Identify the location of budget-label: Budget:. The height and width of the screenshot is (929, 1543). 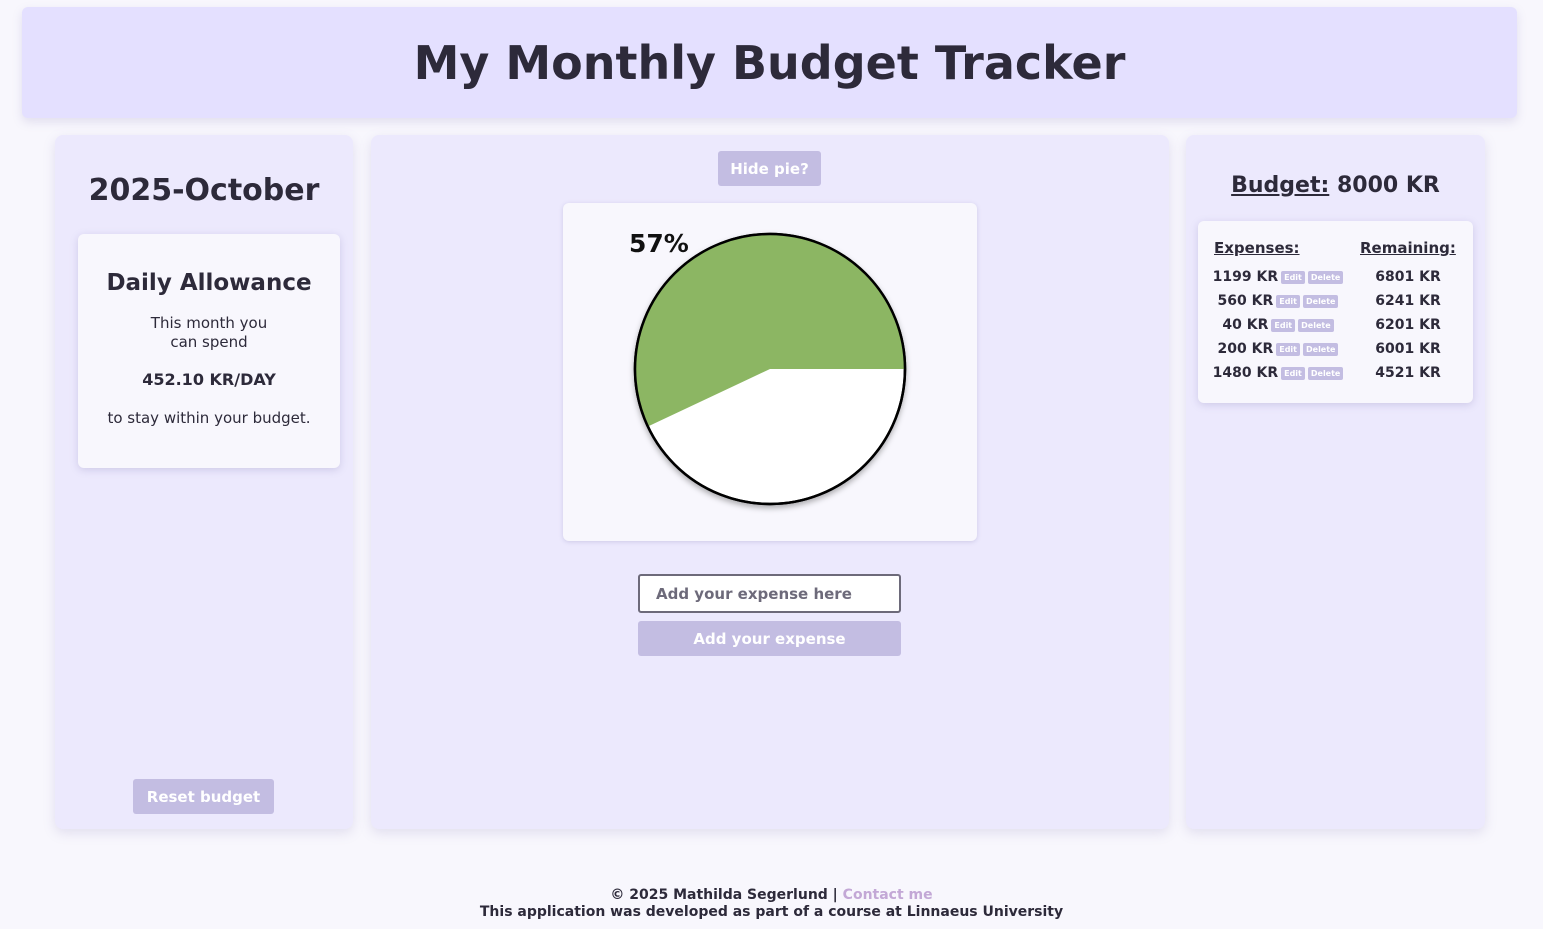
(1280, 185).